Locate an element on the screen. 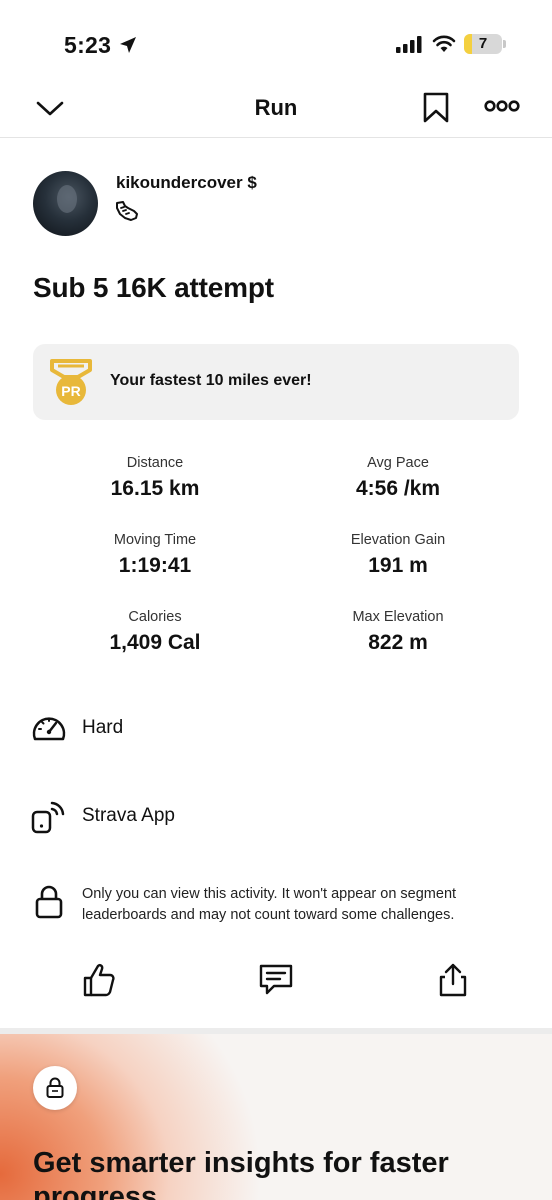 Image resolution: width=552 pixels, height=1200 pixels. stat-distance: Distance 16.15 km is located at coordinates (155, 478).